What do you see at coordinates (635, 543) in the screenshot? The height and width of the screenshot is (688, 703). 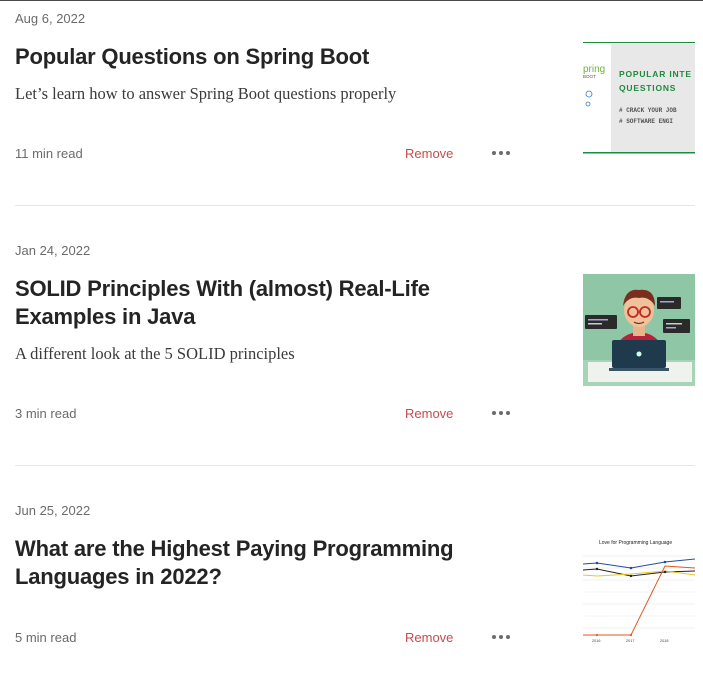 I see `thumb-chart-title: Love for Programming Language` at bounding box center [635, 543].